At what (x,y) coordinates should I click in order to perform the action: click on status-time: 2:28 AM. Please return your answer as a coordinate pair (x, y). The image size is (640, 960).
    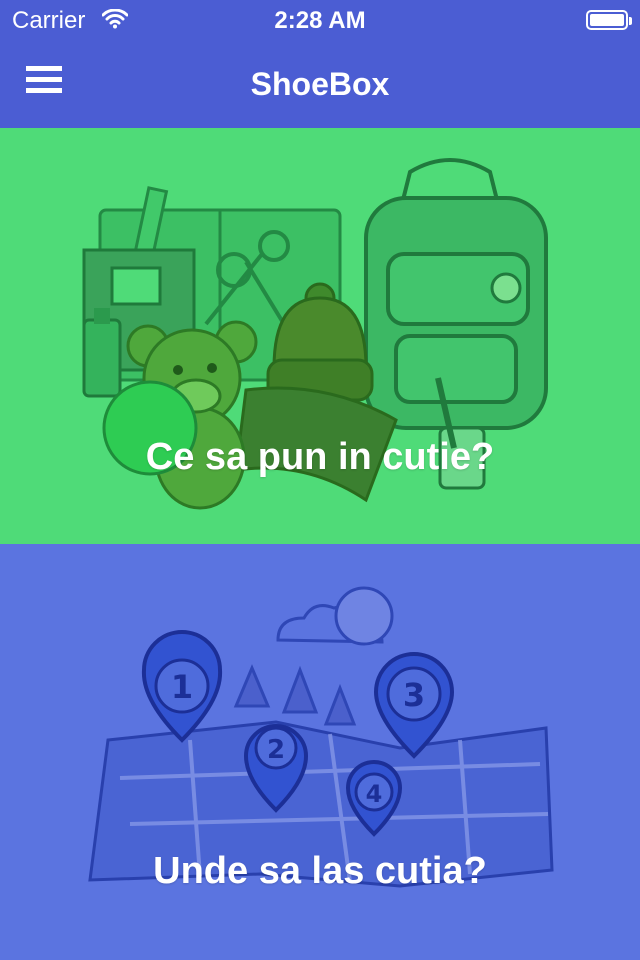
    Looking at the image, I should click on (320, 20).